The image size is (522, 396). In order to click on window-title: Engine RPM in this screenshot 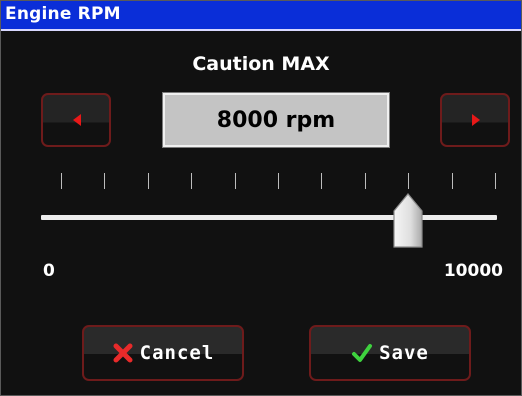, I will do `click(63, 14)`.